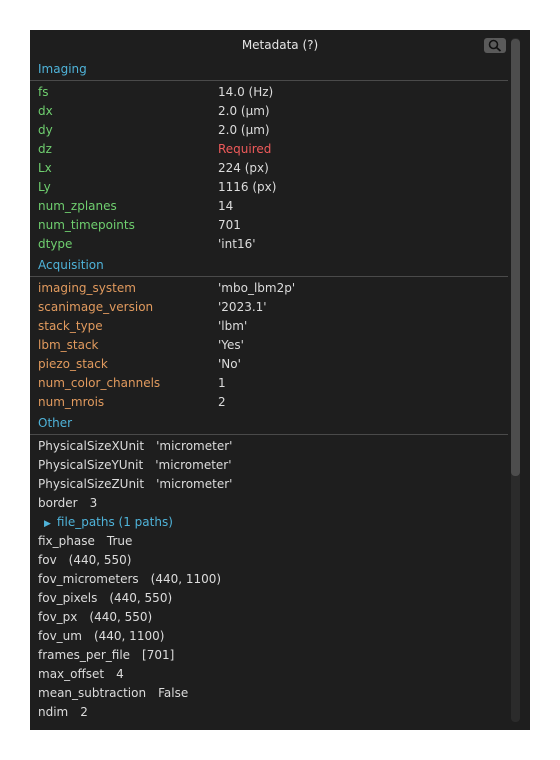  I want to click on metadata-value: 'No', so click(229, 364).